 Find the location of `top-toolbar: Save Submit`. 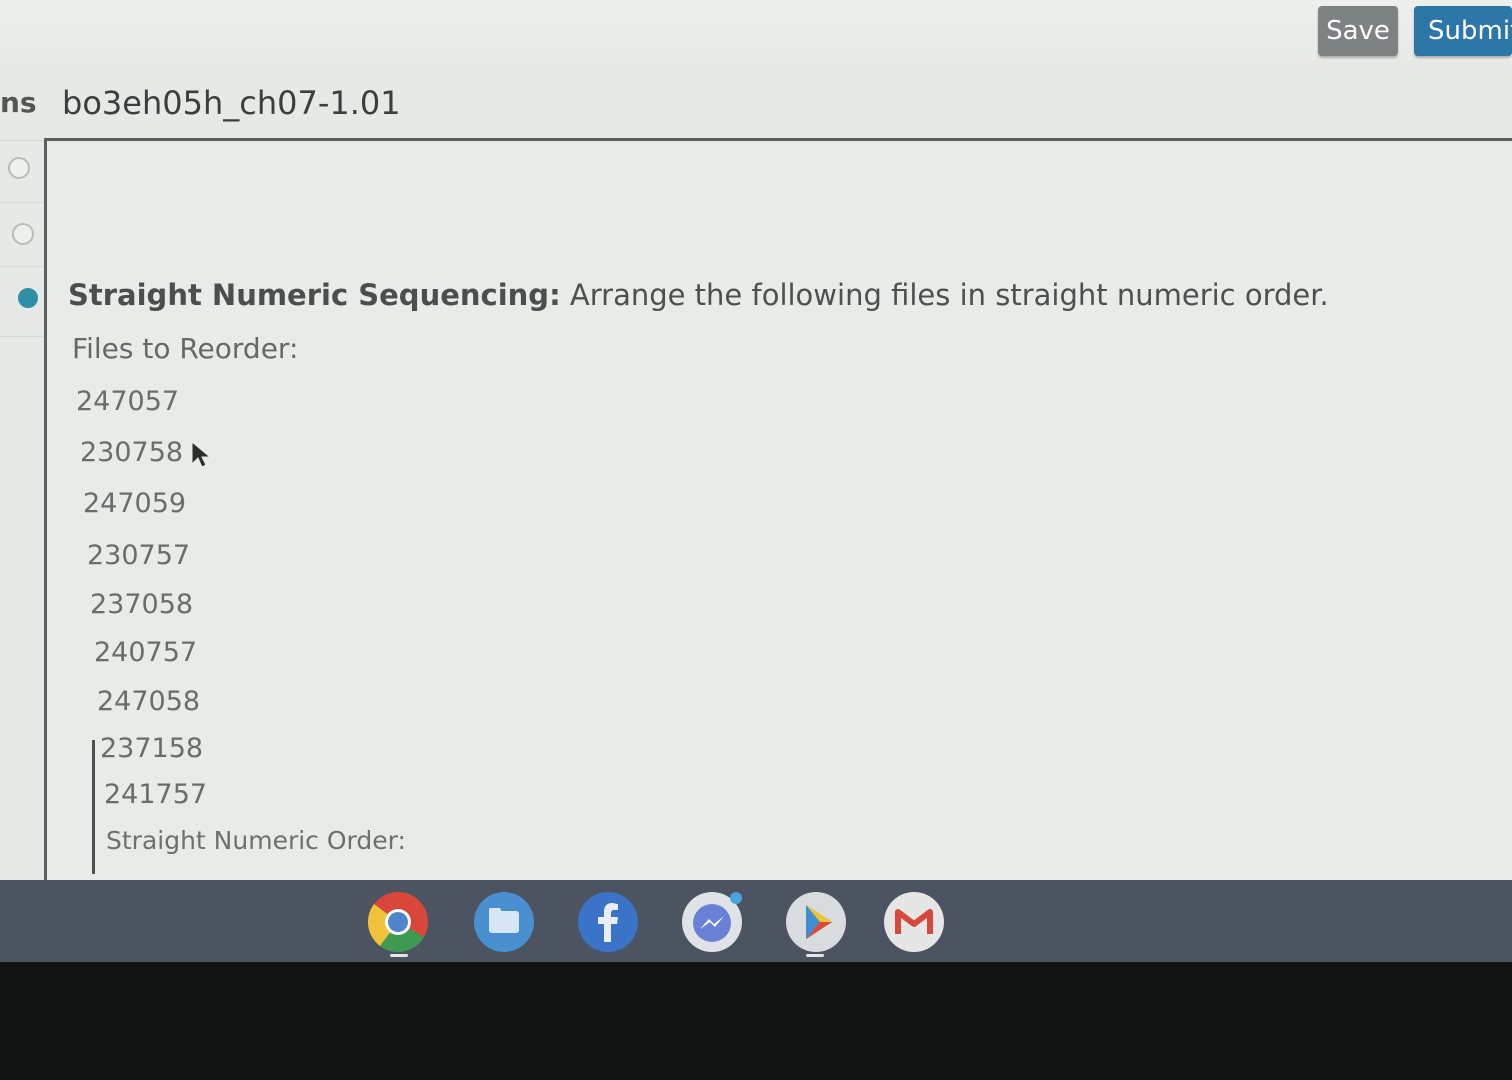

top-toolbar: Save Submit is located at coordinates (756, 40).